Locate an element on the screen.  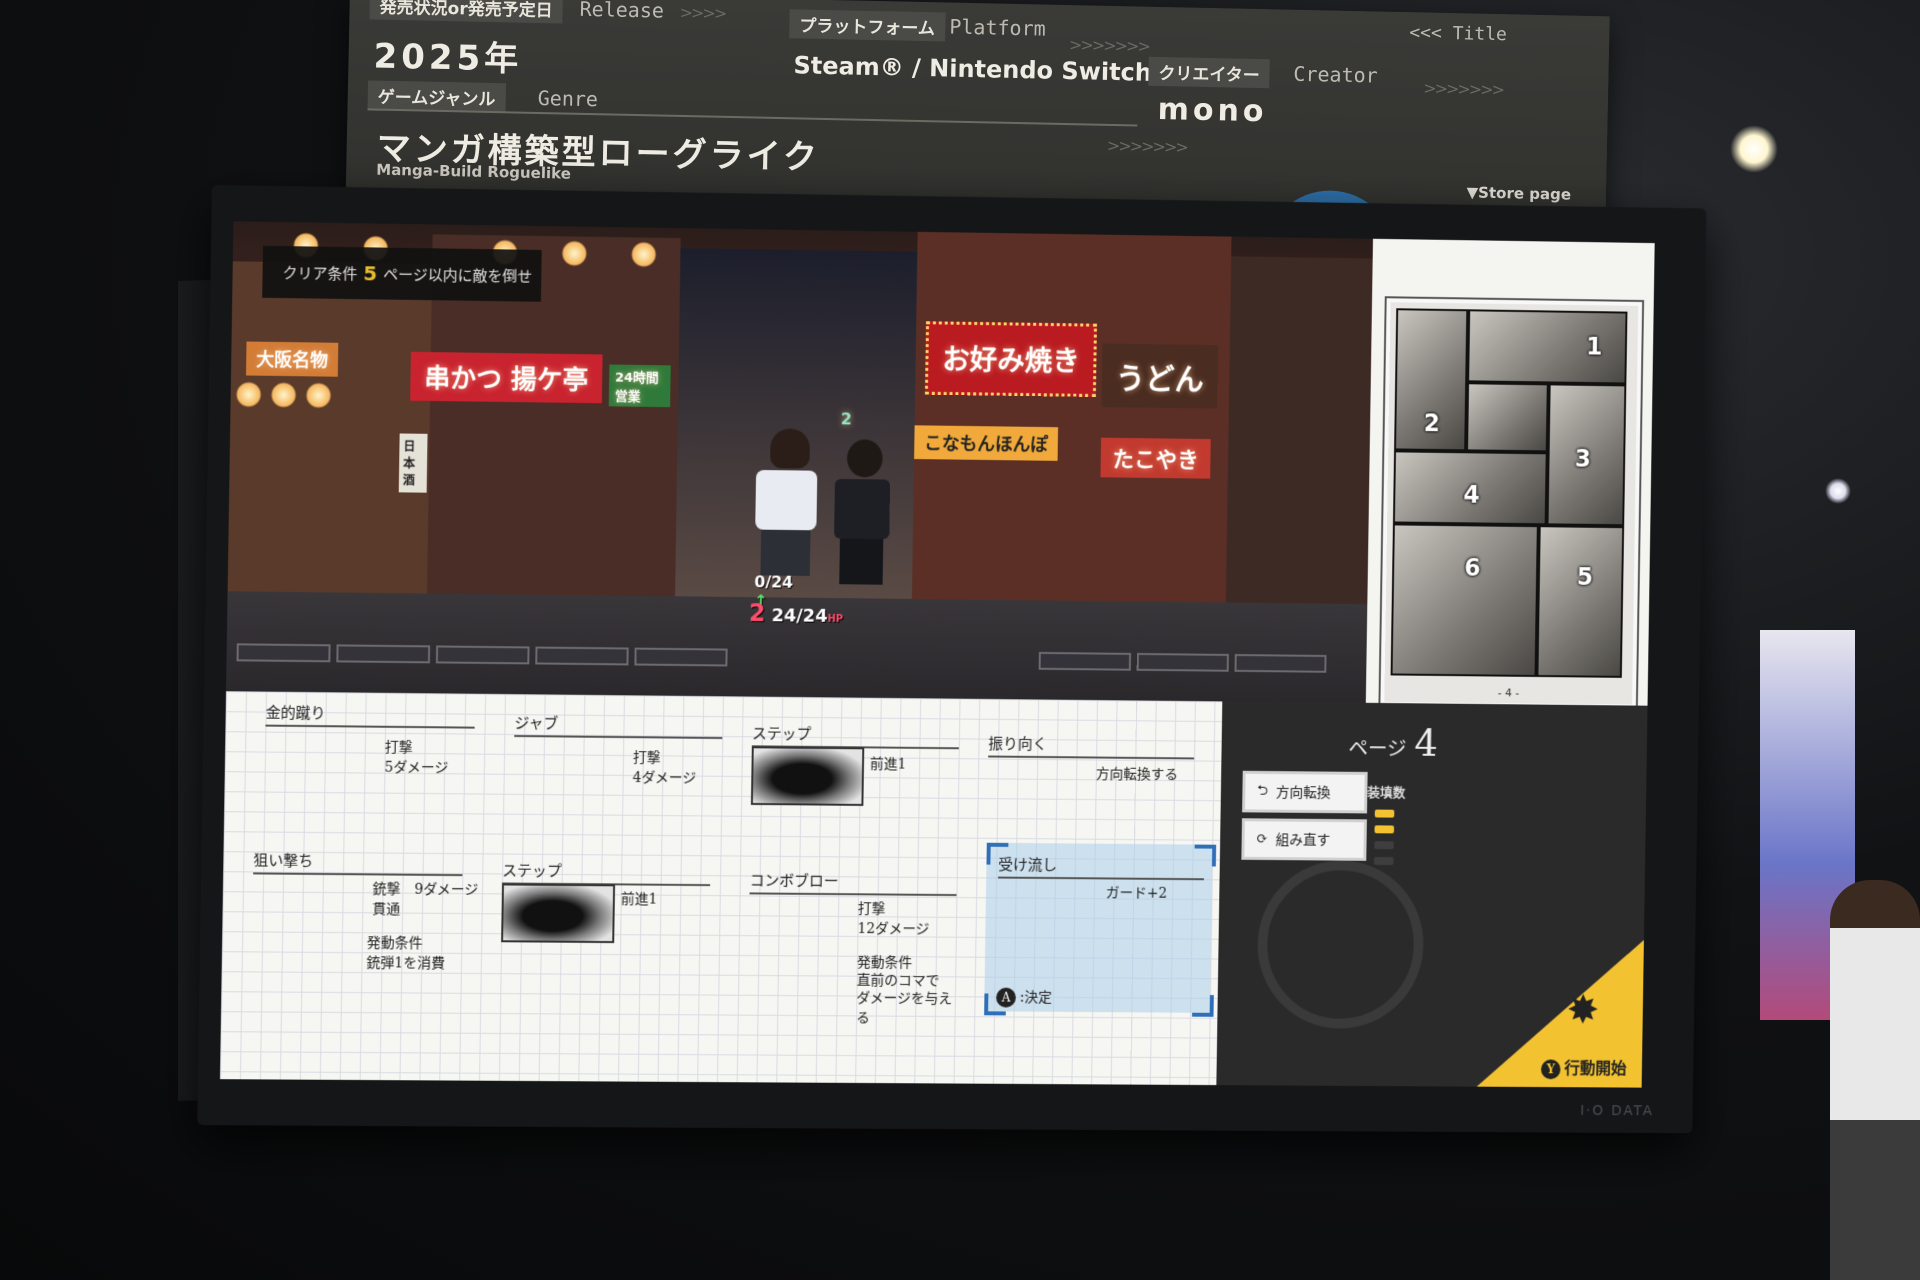
manga-panel: 1 is located at coordinates (1547, 347).